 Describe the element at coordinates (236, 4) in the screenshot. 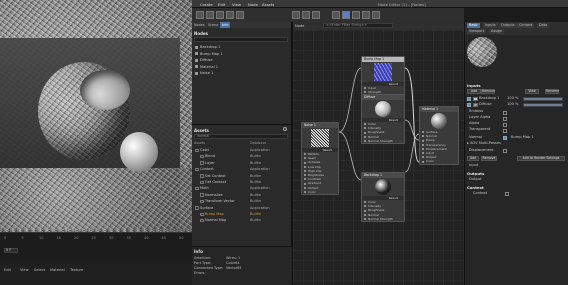

I see `menu-view: View` at that location.